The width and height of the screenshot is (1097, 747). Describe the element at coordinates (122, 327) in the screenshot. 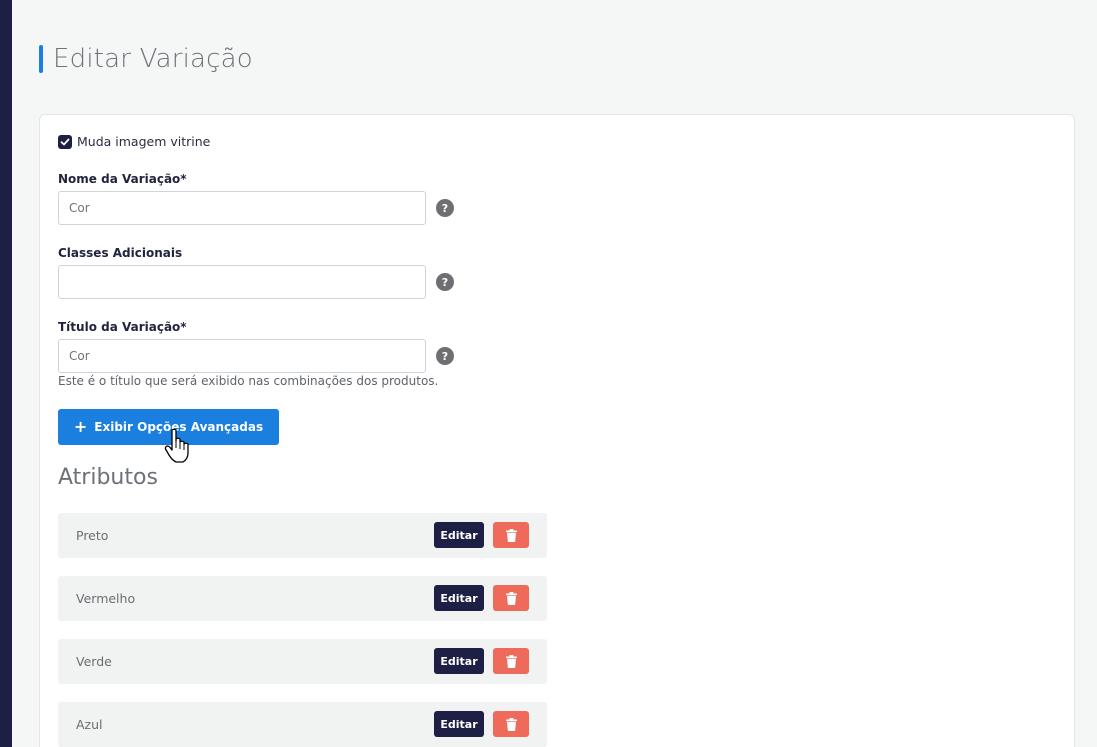

I see `variation-title-label: Título da Variação*` at that location.